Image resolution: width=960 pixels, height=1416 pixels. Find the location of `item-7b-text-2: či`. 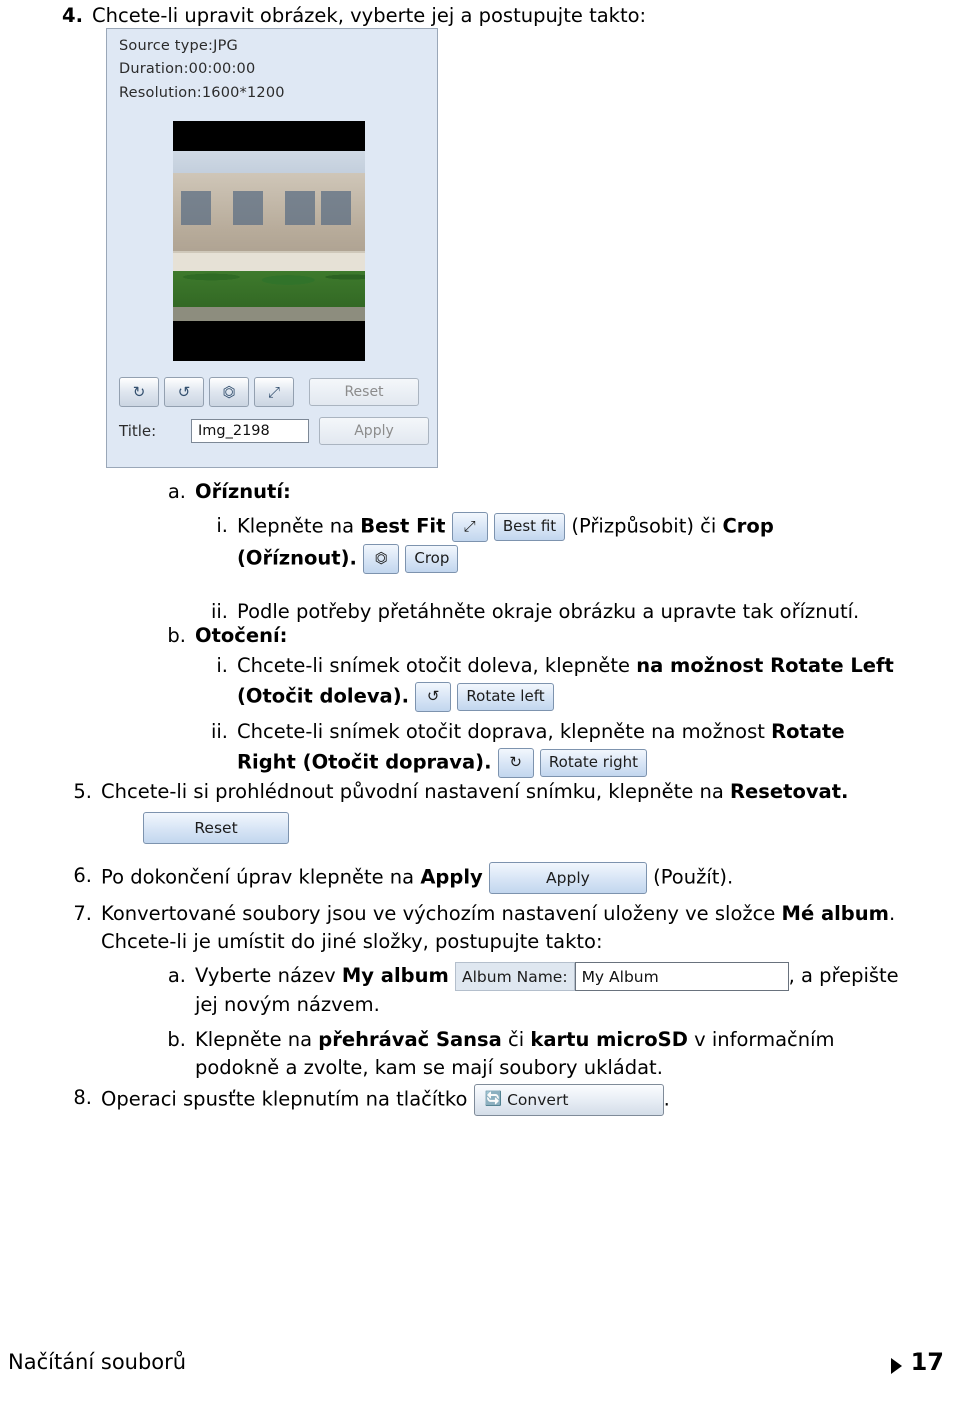

item-7b-text-2: či is located at coordinates (516, 1039).